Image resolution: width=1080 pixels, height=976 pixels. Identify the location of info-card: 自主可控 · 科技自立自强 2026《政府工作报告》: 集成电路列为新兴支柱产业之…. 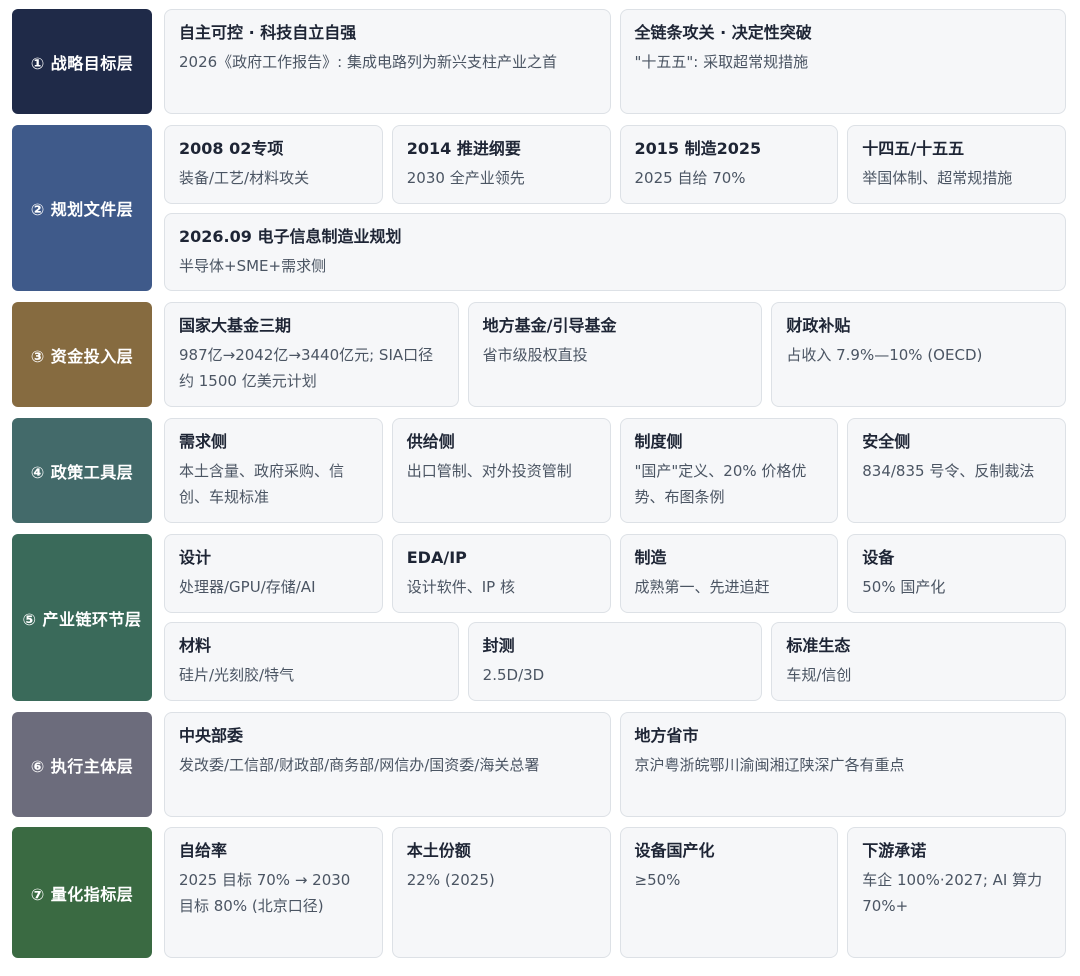
(387, 61).